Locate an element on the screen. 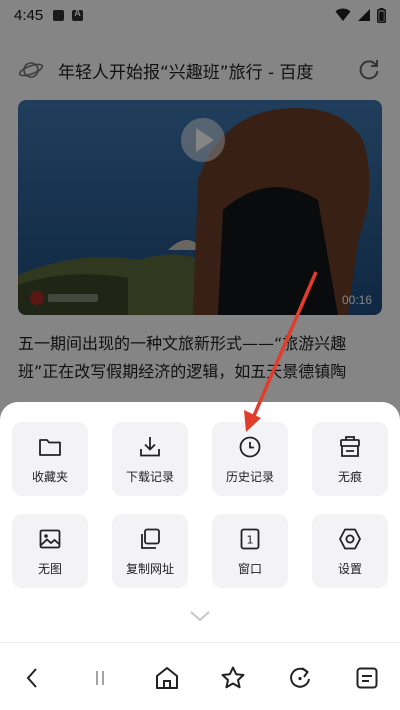  home-button is located at coordinates (166, 678).